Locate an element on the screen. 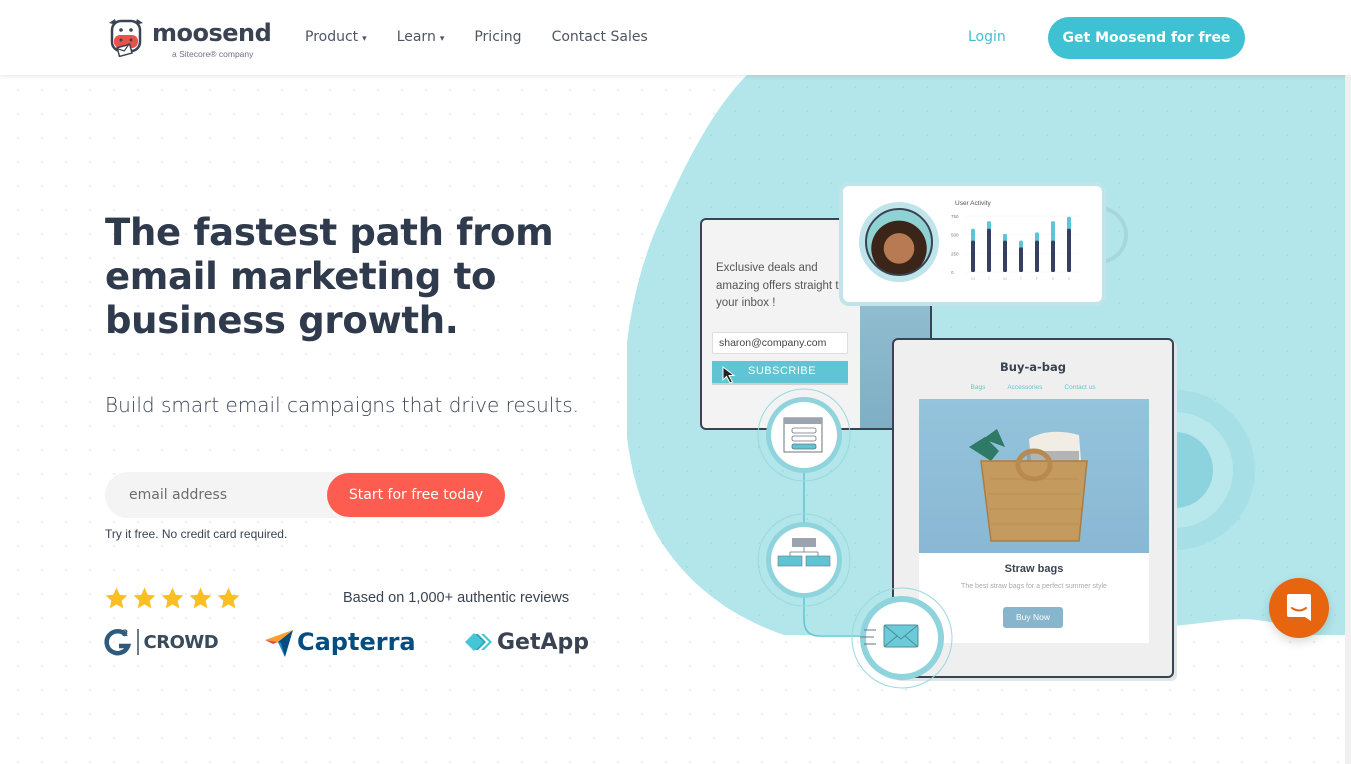  capterra-badge: Capterra is located at coordinates (339, 642).